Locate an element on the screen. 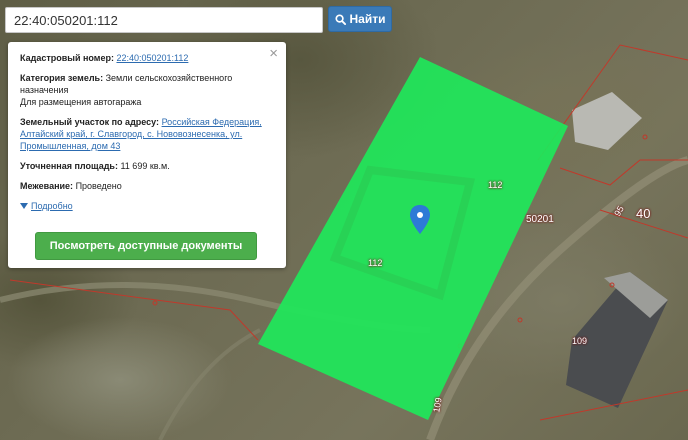 This screenshot has width=688, height=440. details-toggle: Подробно is located at coordinates (46, 206).